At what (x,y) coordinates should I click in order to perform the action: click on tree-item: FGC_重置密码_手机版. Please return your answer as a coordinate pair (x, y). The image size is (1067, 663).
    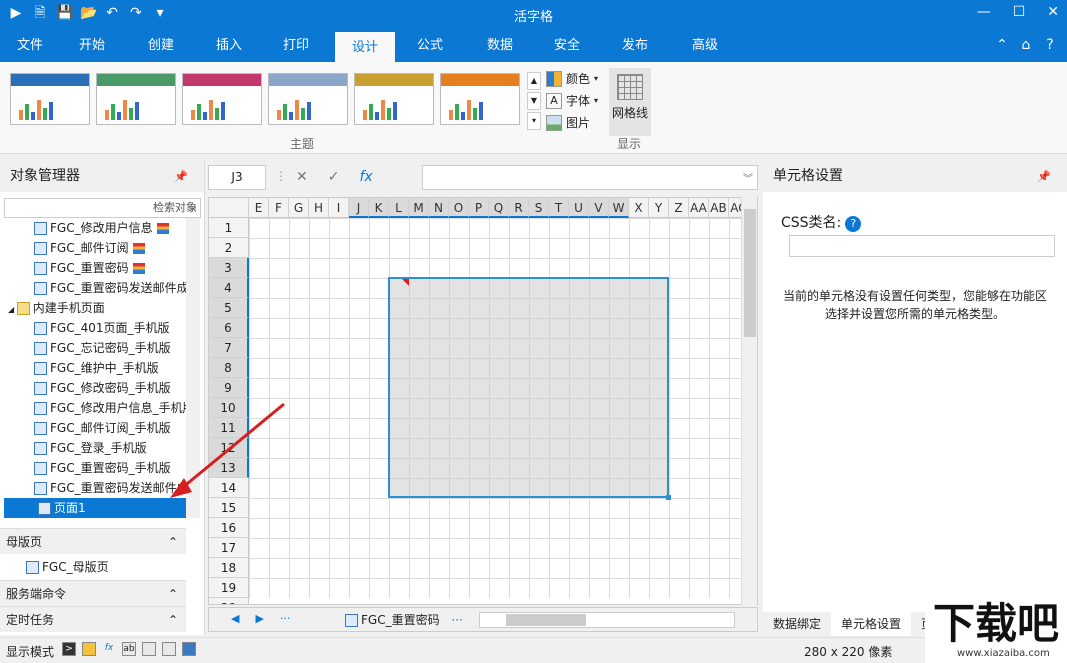
    Looking at the image, I should click on (85, 468).